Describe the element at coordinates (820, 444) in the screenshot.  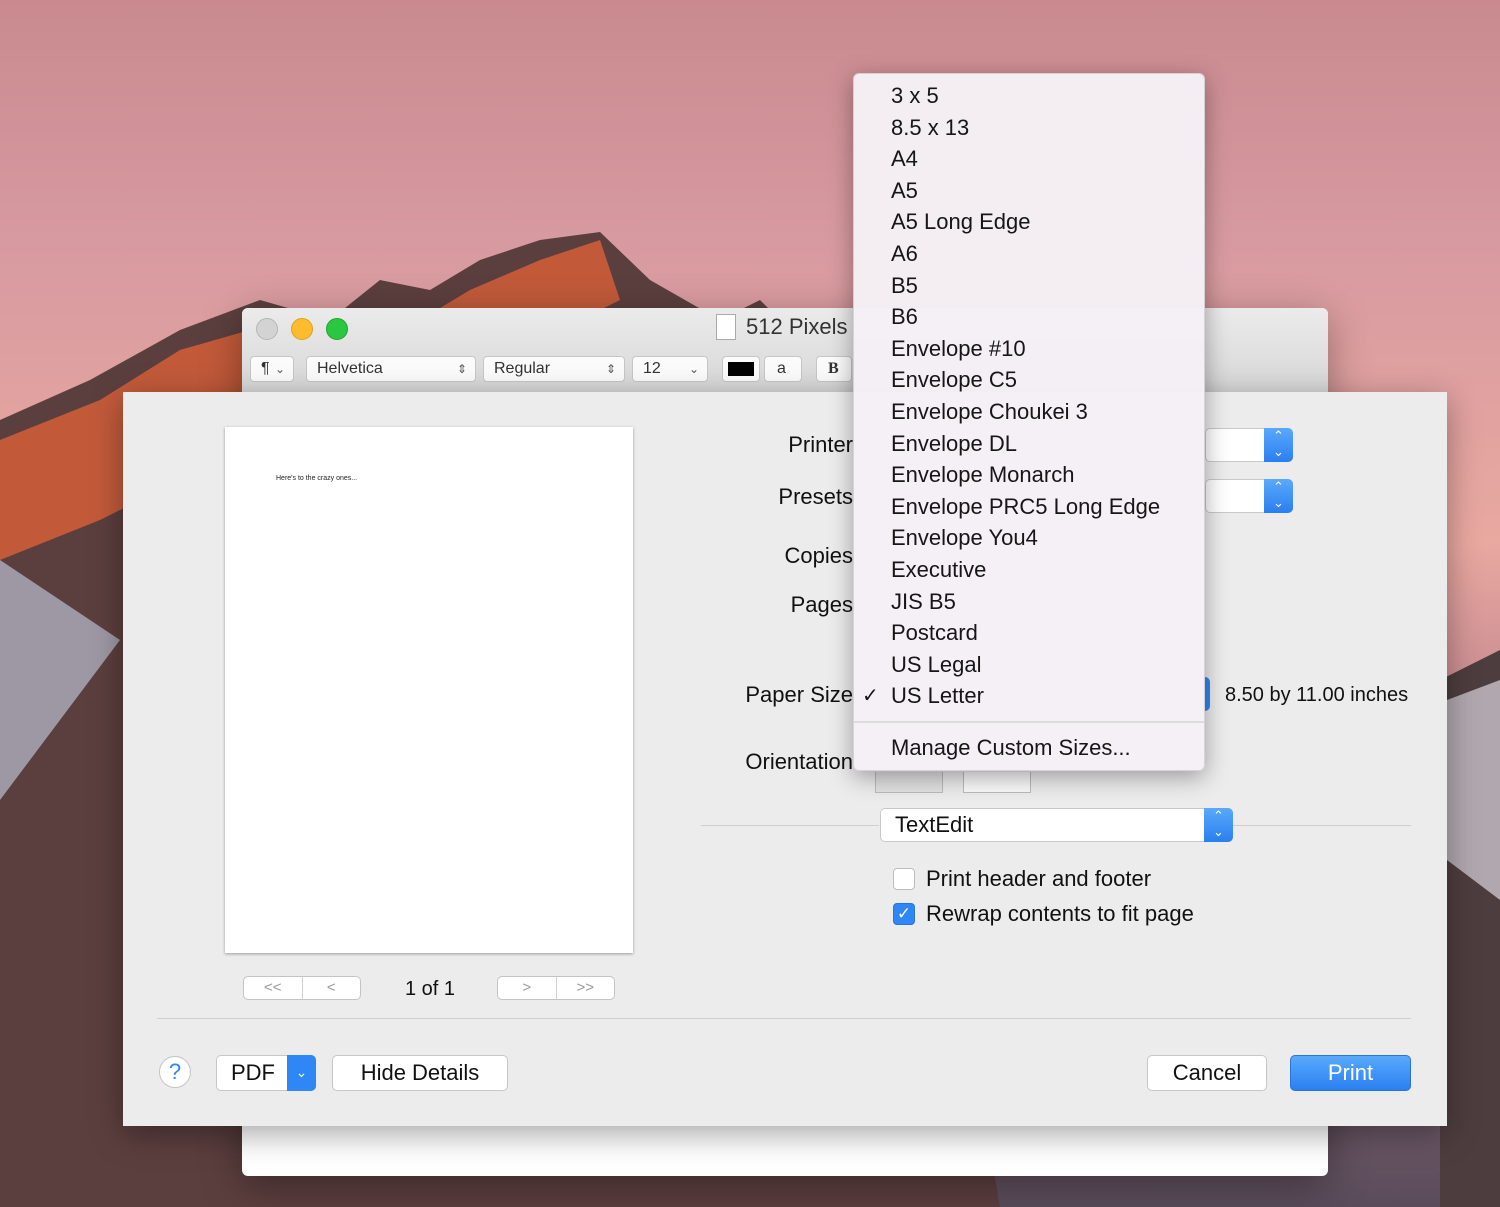
I see `printer-label: Printer` at that location.